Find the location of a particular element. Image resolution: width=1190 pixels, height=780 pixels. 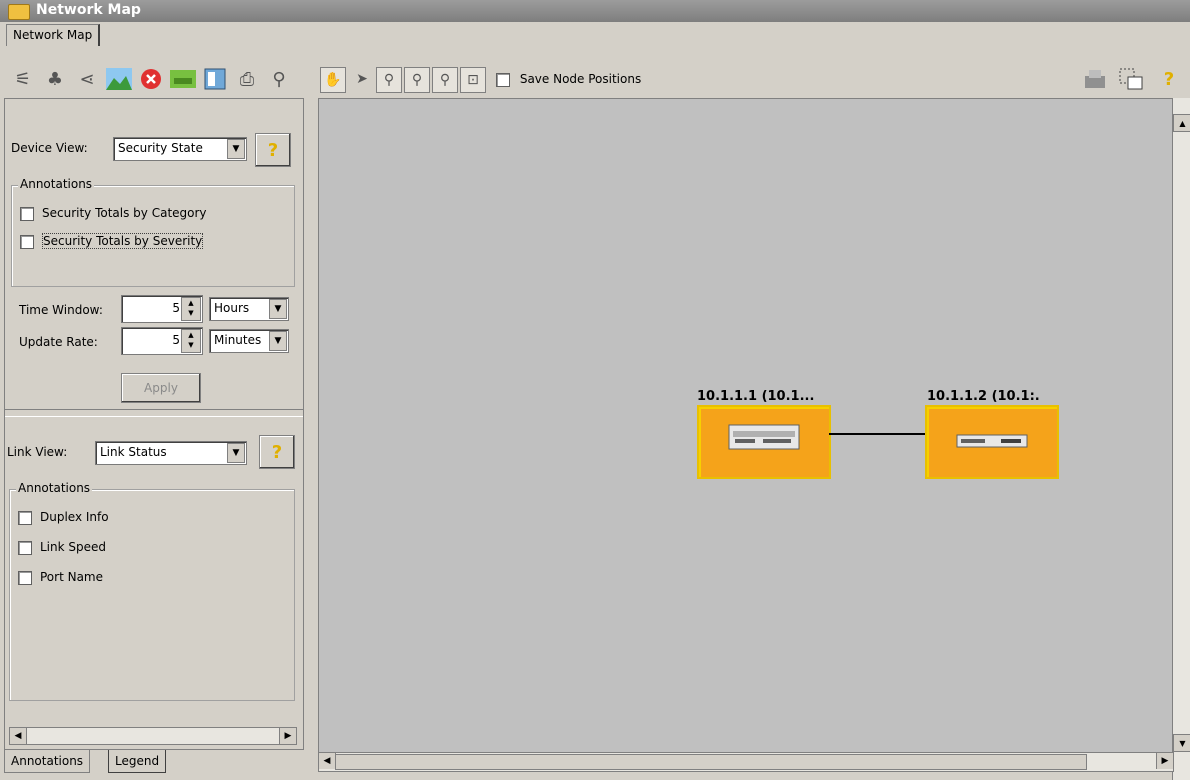

zoom-in-icon: ⚲ is located at coordinates (417, 80).